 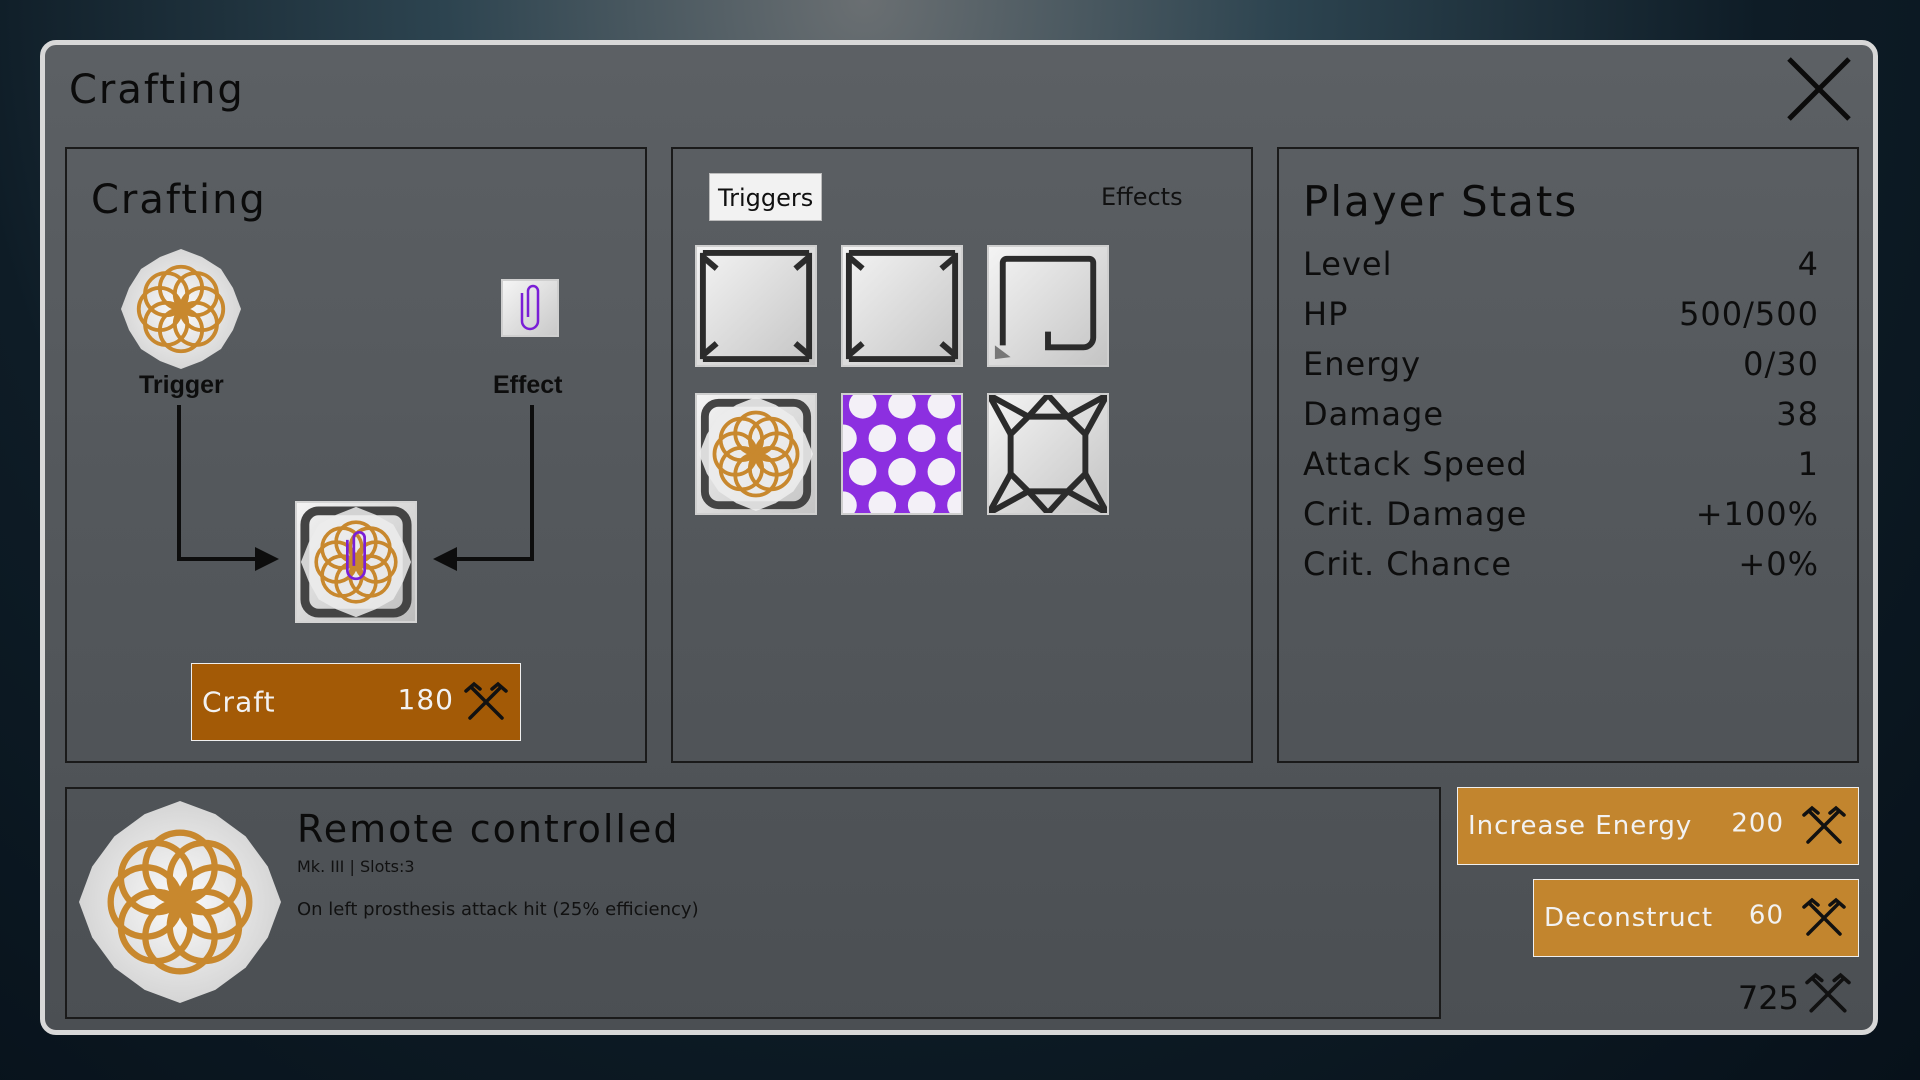 I want to click on deconstruct-button: Deconstruct 60, so click(x=1696, y=918).